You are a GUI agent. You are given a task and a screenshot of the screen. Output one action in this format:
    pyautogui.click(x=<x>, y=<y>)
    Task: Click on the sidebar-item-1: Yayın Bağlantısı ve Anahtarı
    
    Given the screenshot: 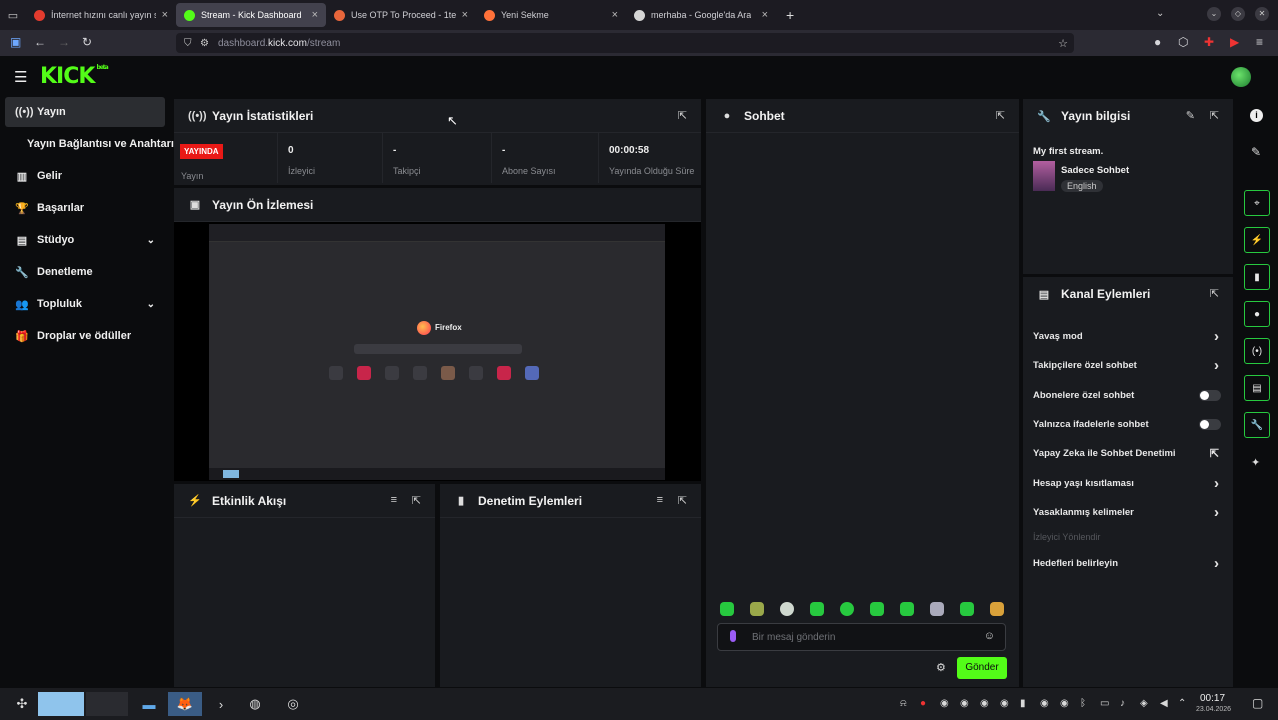 What is the action you would take?
    pyautogui.click(x=89, y=144)
    